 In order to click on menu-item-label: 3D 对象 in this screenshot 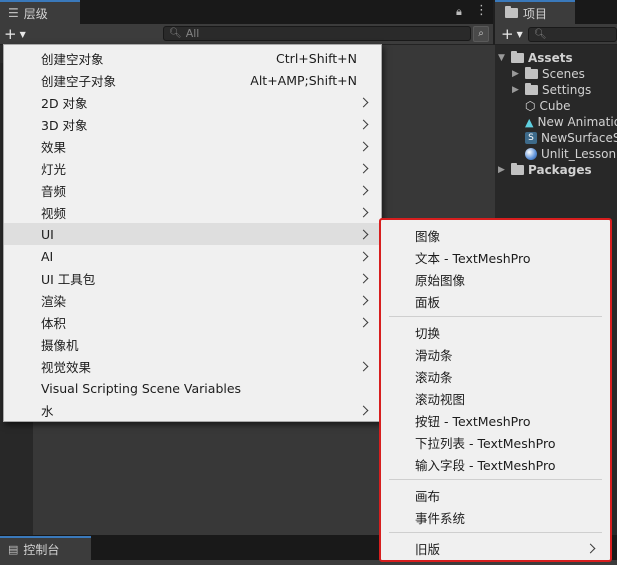, I will do `click(64, 125)`.